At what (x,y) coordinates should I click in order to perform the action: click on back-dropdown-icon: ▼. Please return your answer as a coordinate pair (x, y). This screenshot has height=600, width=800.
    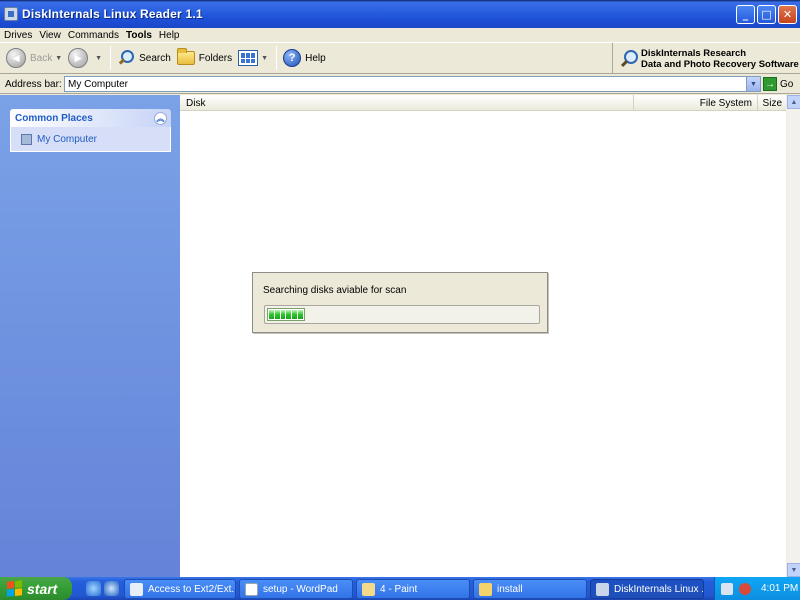
    Looking at the image, I should click on (58, 58).